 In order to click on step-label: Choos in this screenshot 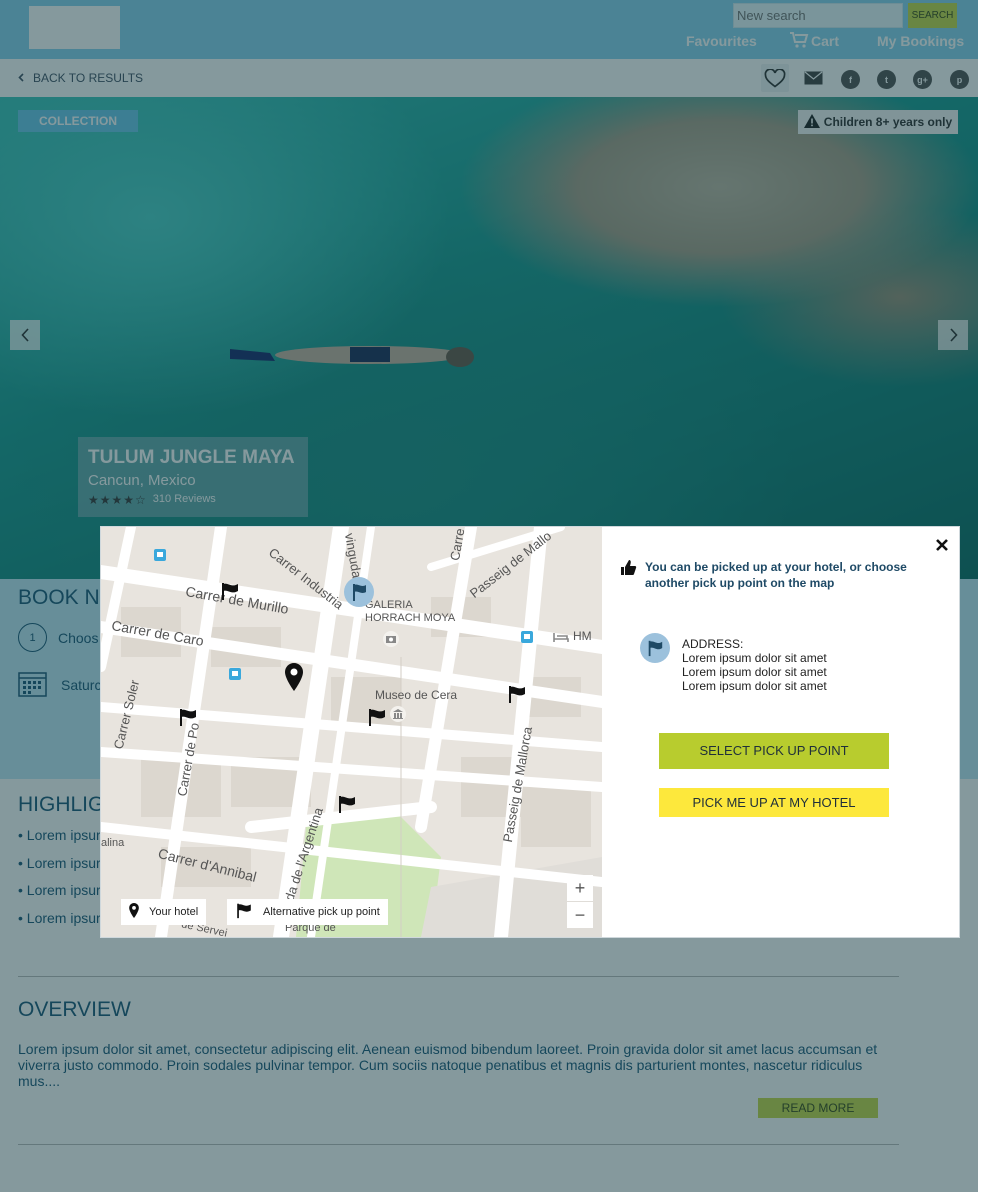, I will do `click(78, 638)`.